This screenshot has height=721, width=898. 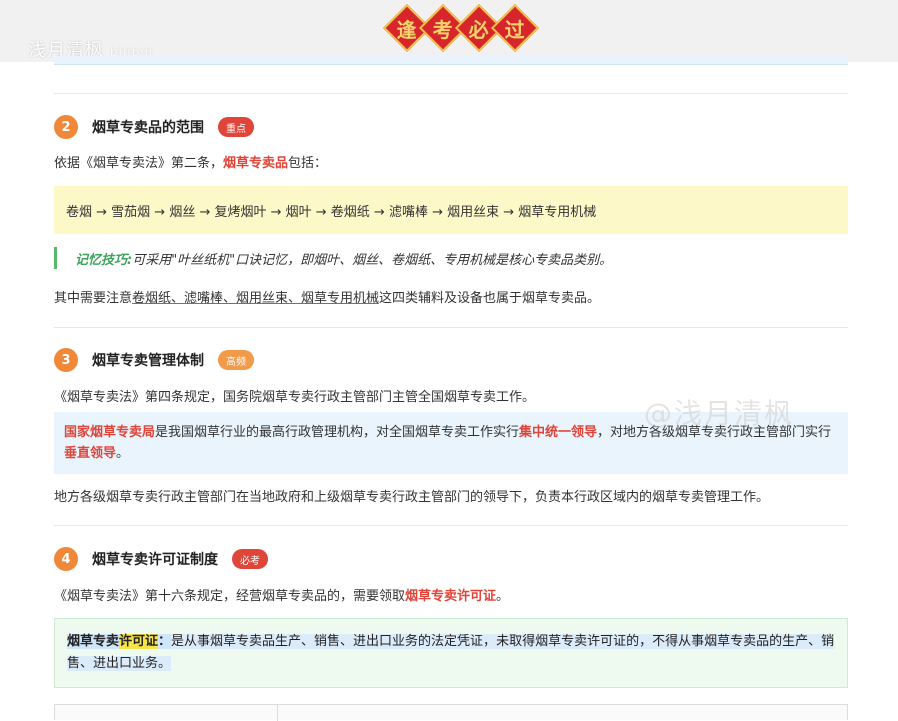 I want to click on license-text: 《烟草专卖法》第十六条规定，经营烟草专卖品的，需要领取, so click(x=230, y=596).